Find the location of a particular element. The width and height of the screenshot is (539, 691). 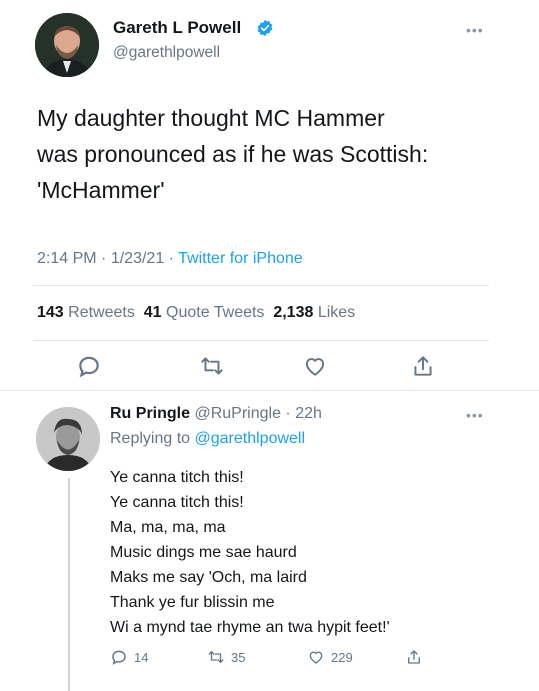

retweet-count: 35 is located at coordinates (238, 657).